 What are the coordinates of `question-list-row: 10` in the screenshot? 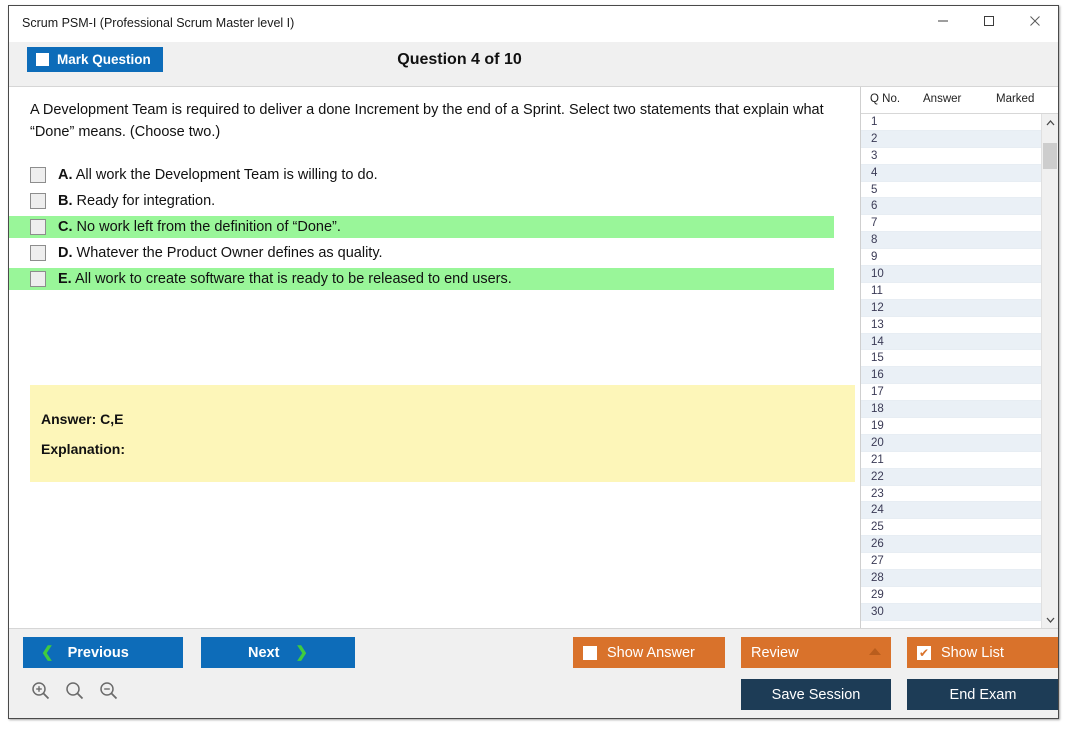 It's located at (951, 274).